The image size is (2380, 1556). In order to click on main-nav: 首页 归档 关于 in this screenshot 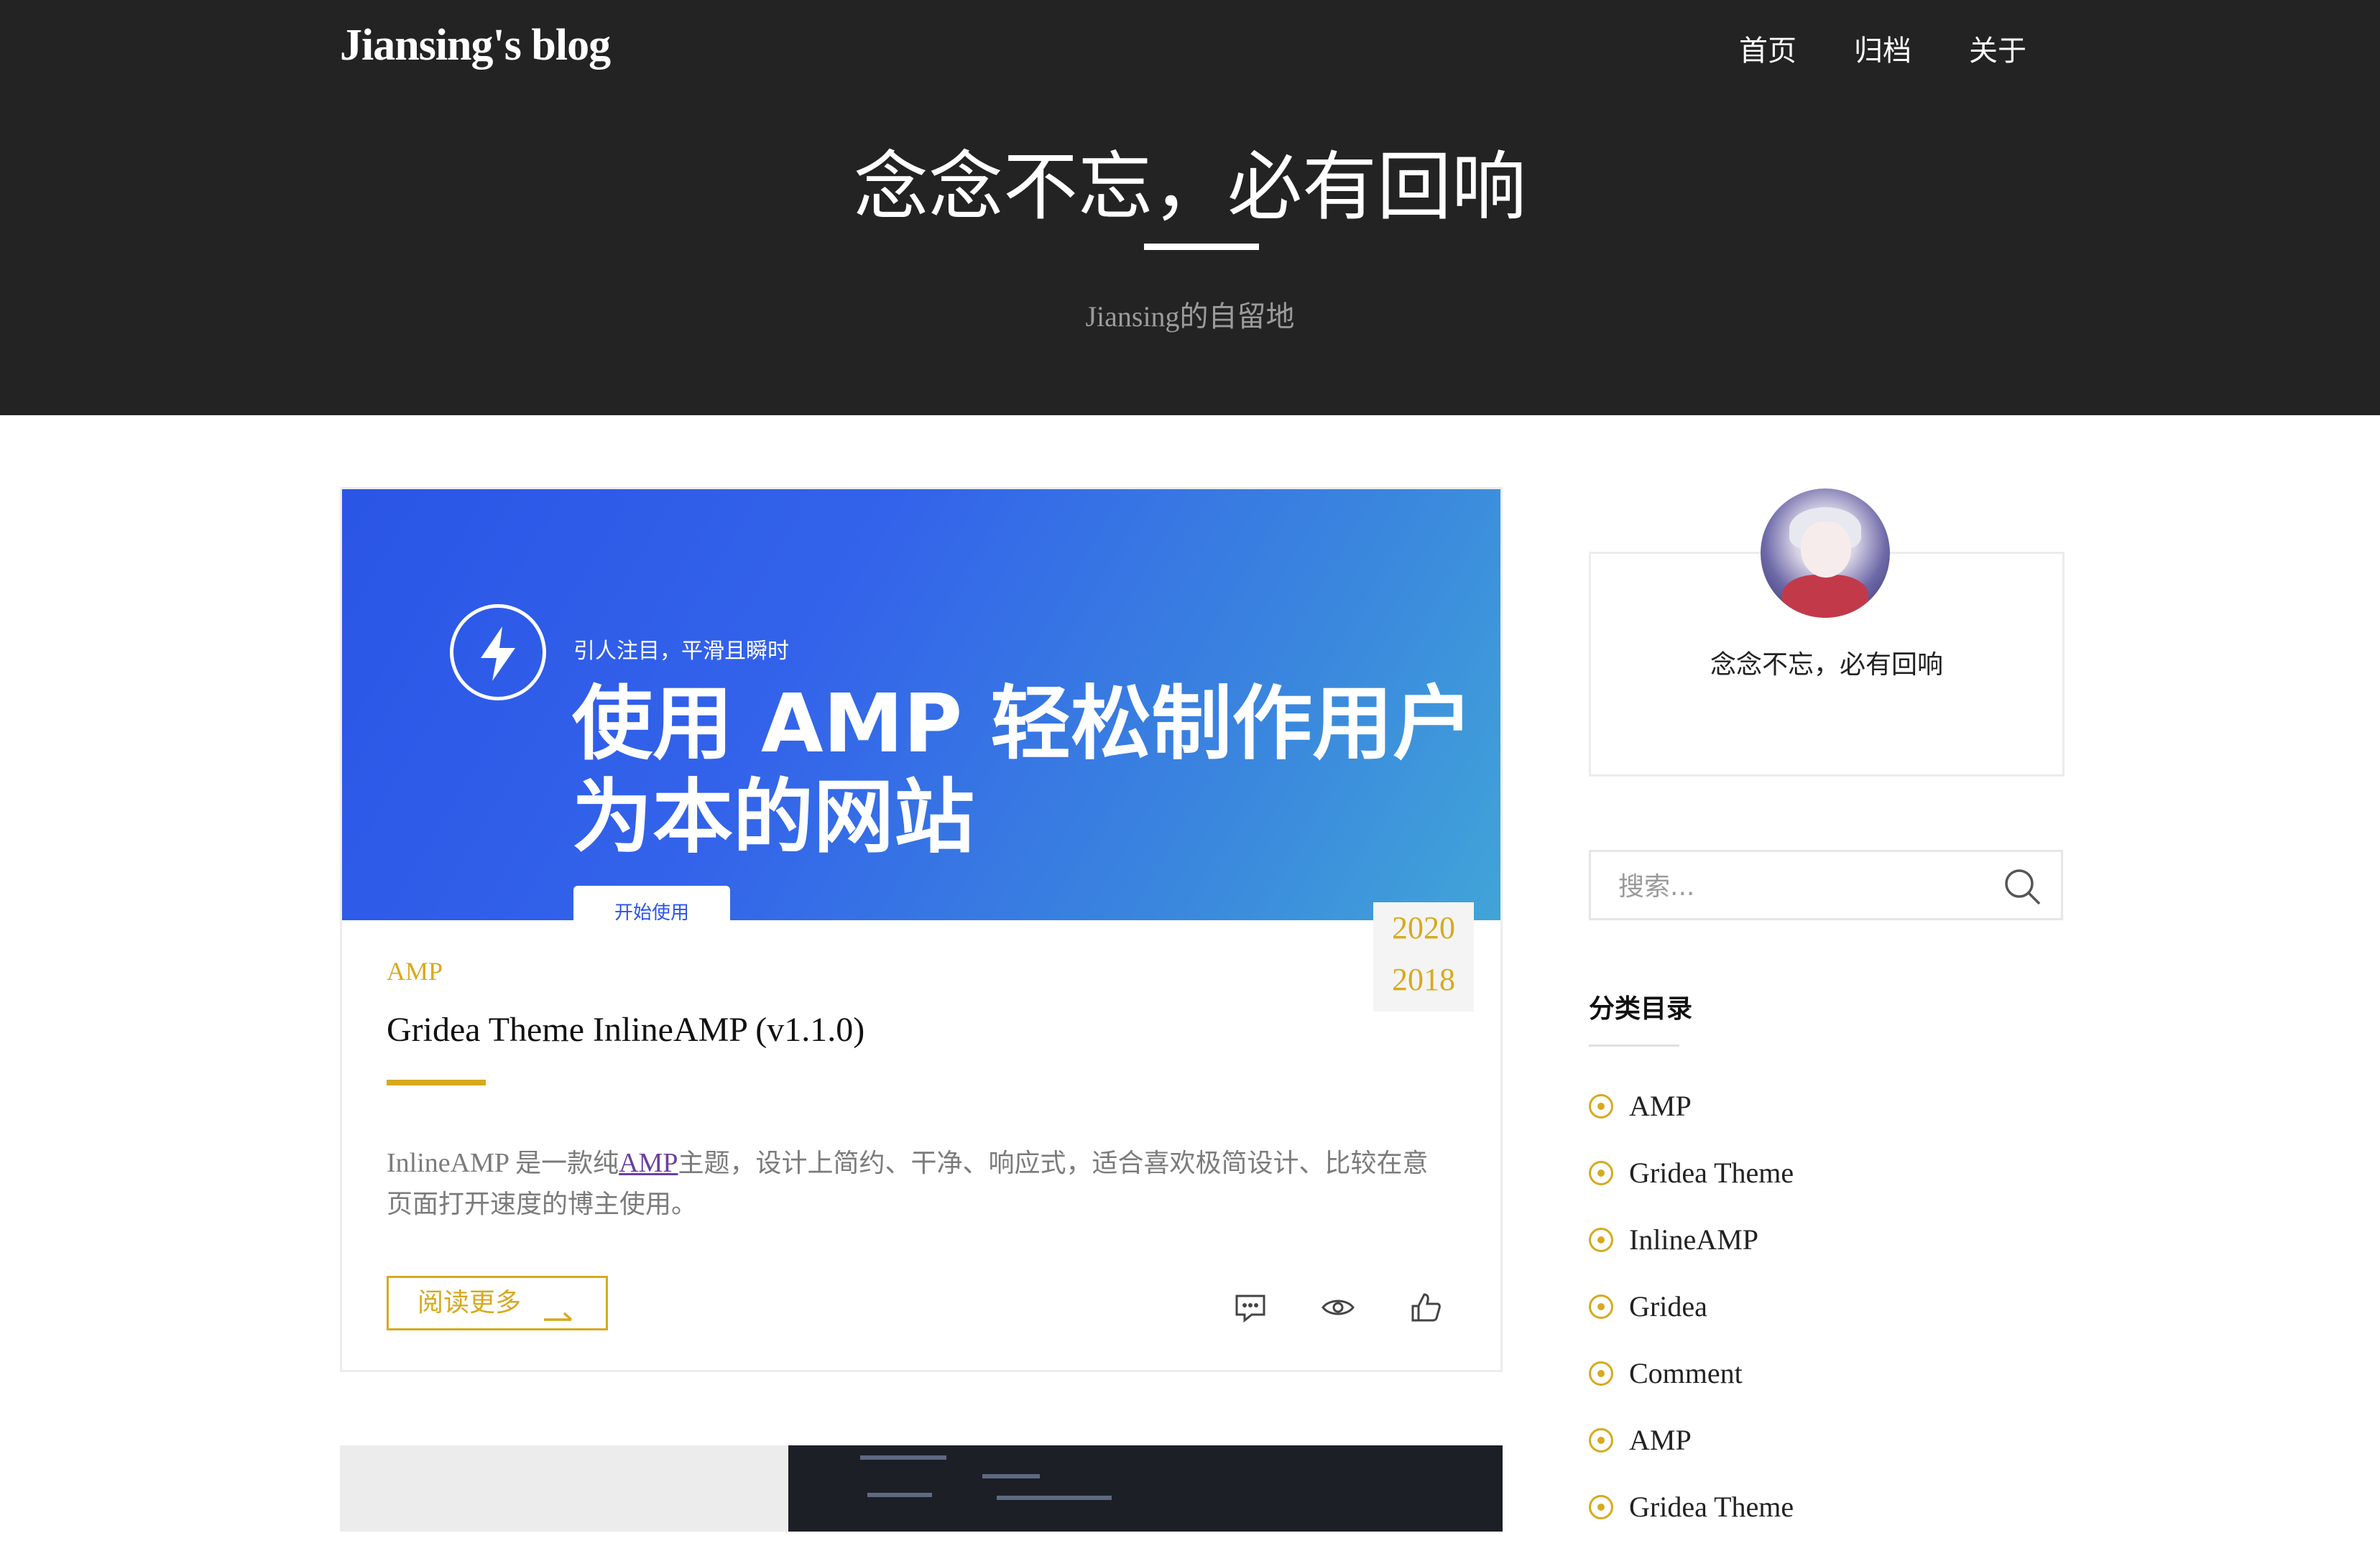, I will do `click(1882, 48)`.